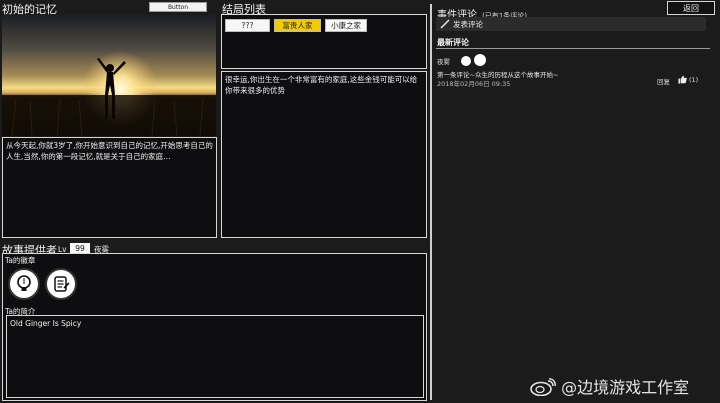 The height and width of the screenshot is (403, 720). I want to click on comment-author: 夜雾, so click(443, 61).